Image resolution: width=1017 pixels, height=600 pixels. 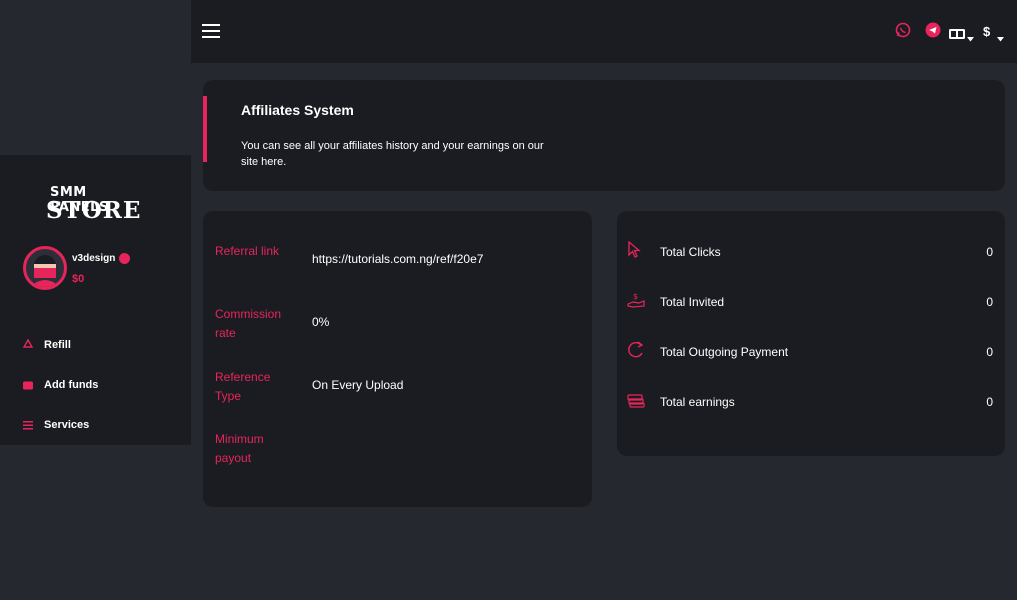 What do you see at coordinates (124, 258) in the screenshot?
I see `verified-badge-icon` at bounding box center [124, 258].